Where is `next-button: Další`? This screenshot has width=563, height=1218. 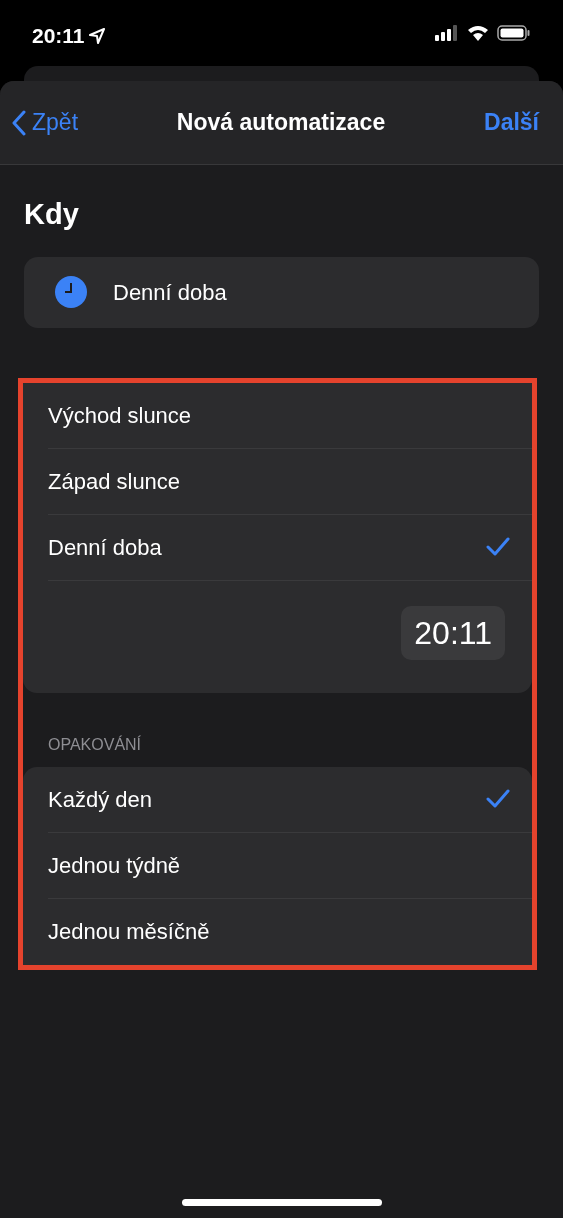 next-button: Další is located at coordinates (517, 122).